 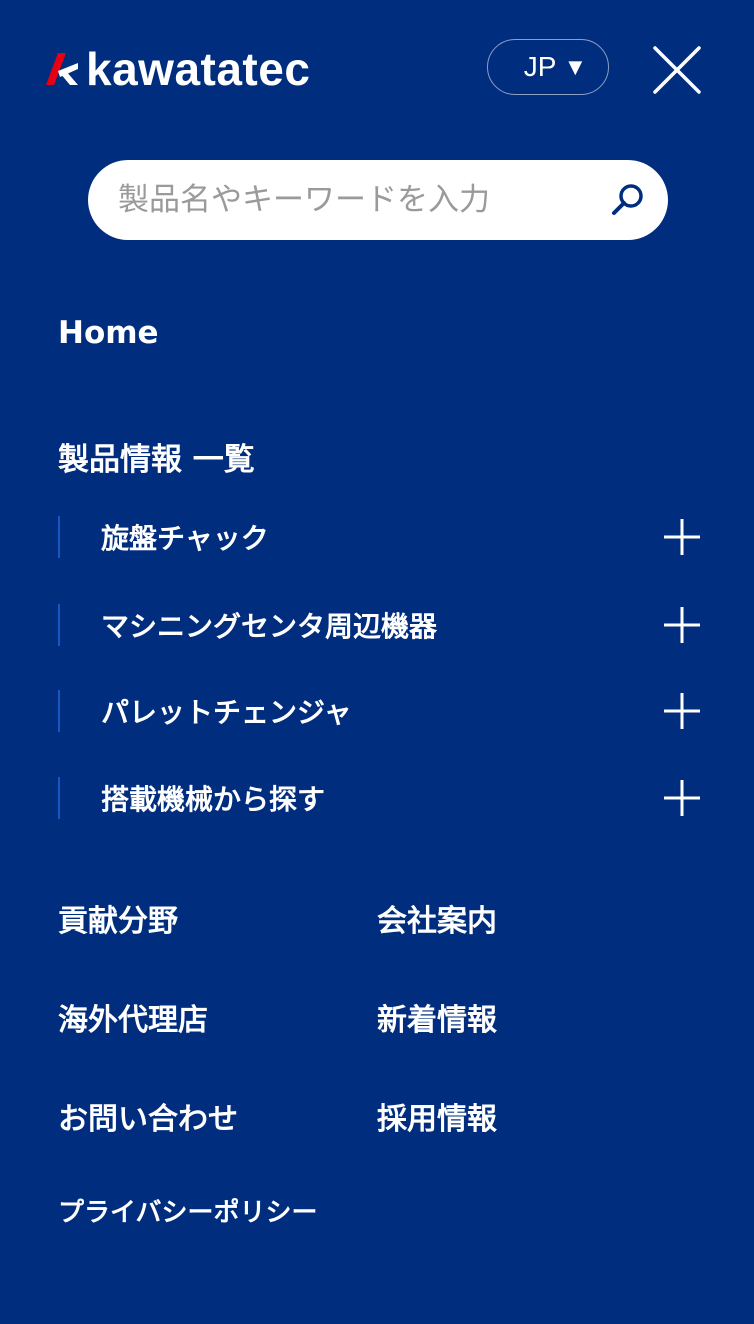 I want to click on search-input, so click(x=364, y=200).